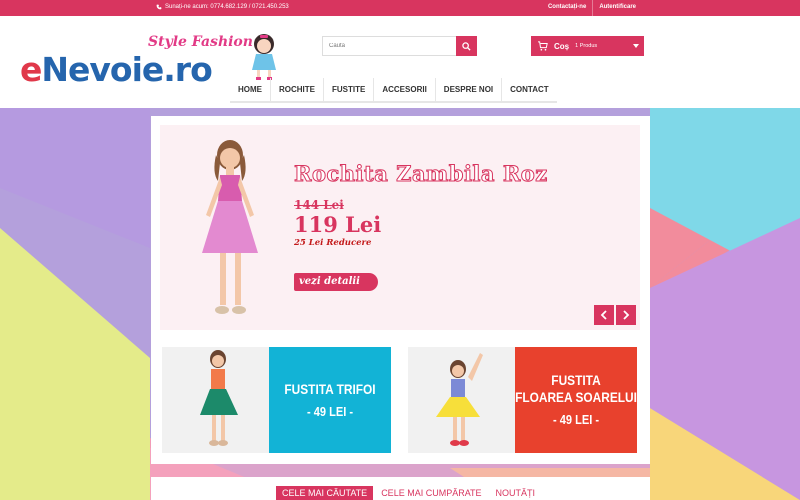  I want to click on new-price: 119 Lei, so click(338, 224).